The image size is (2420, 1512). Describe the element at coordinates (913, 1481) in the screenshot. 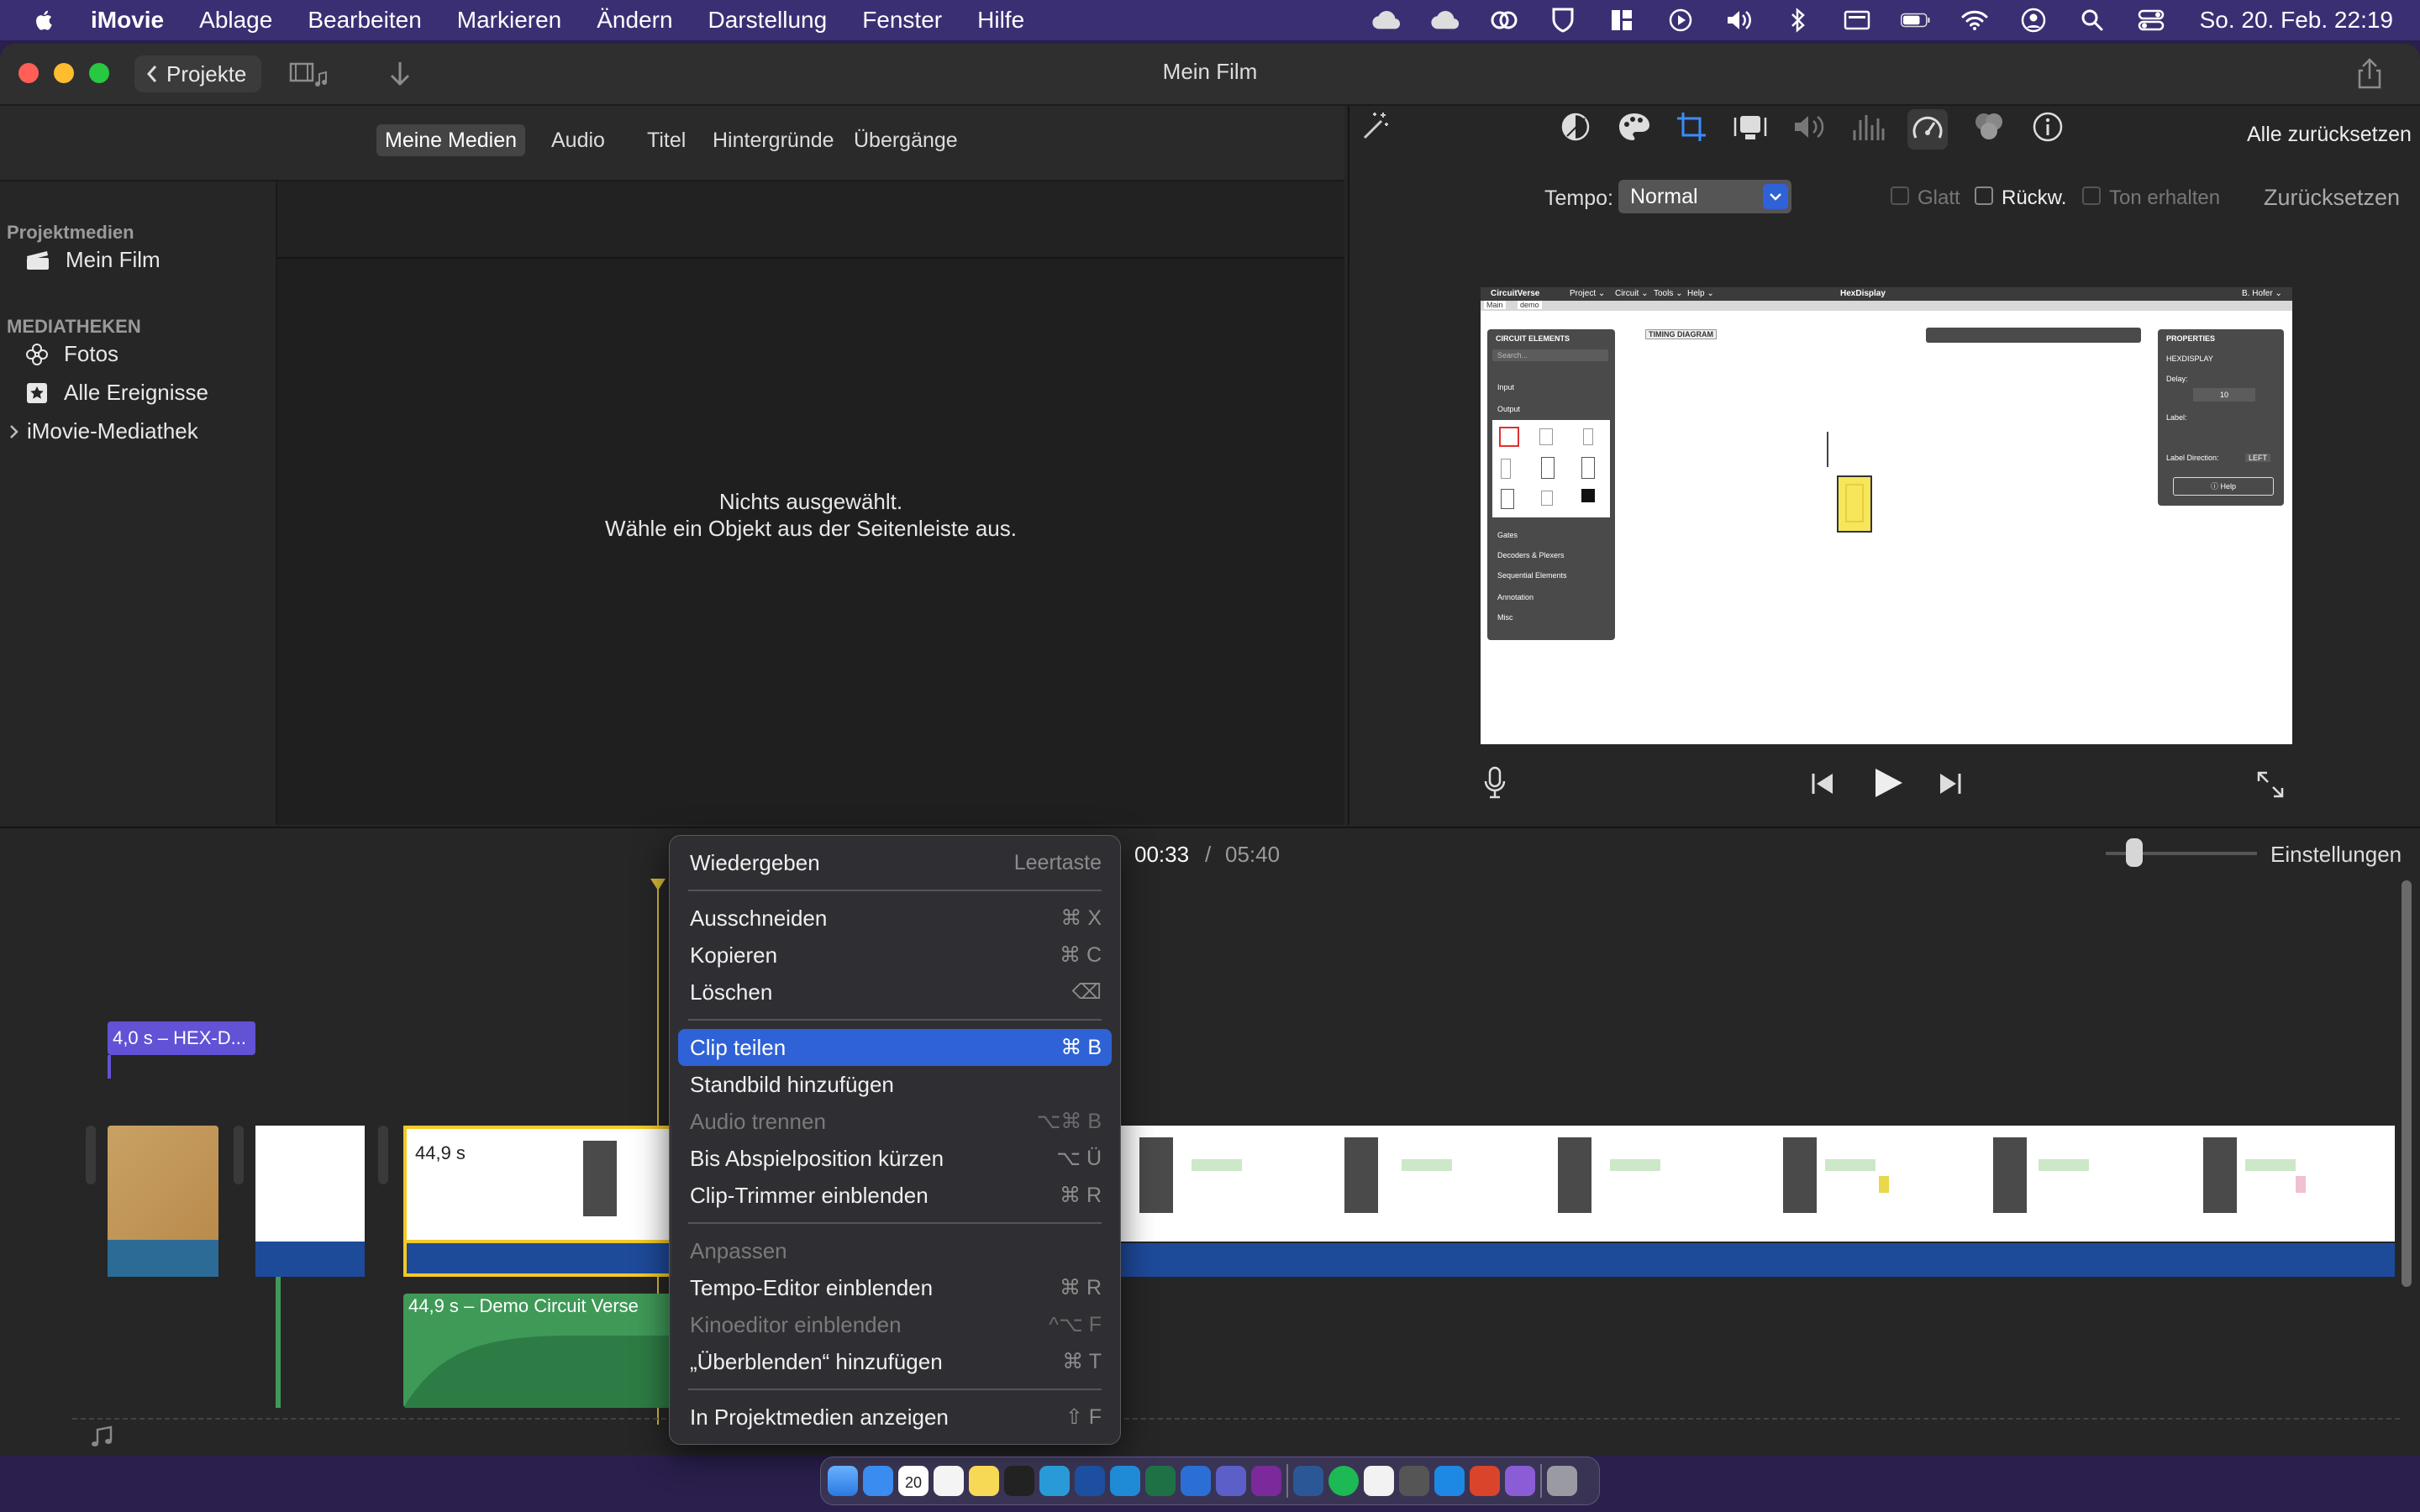

I see `calendar-icon: 20` at that location.